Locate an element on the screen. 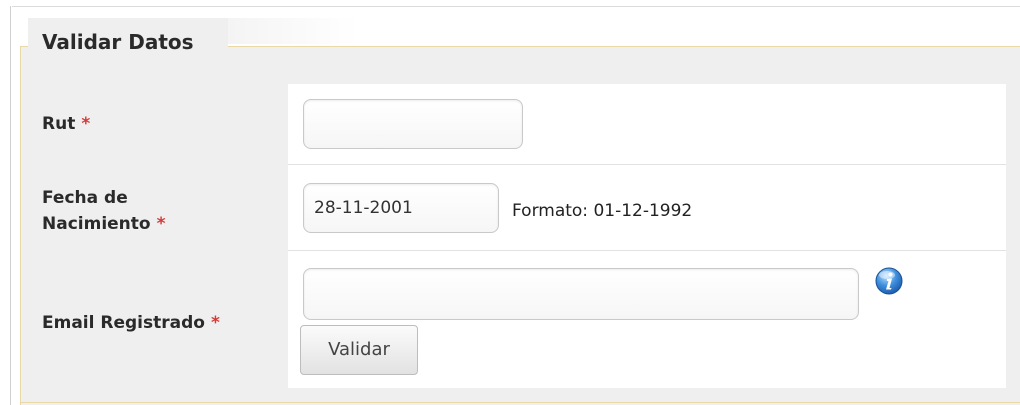 This screenshot has width=1020, height=405. birthdate-label: Fecha de Nacimiento * is located at coordinates (103, 211).